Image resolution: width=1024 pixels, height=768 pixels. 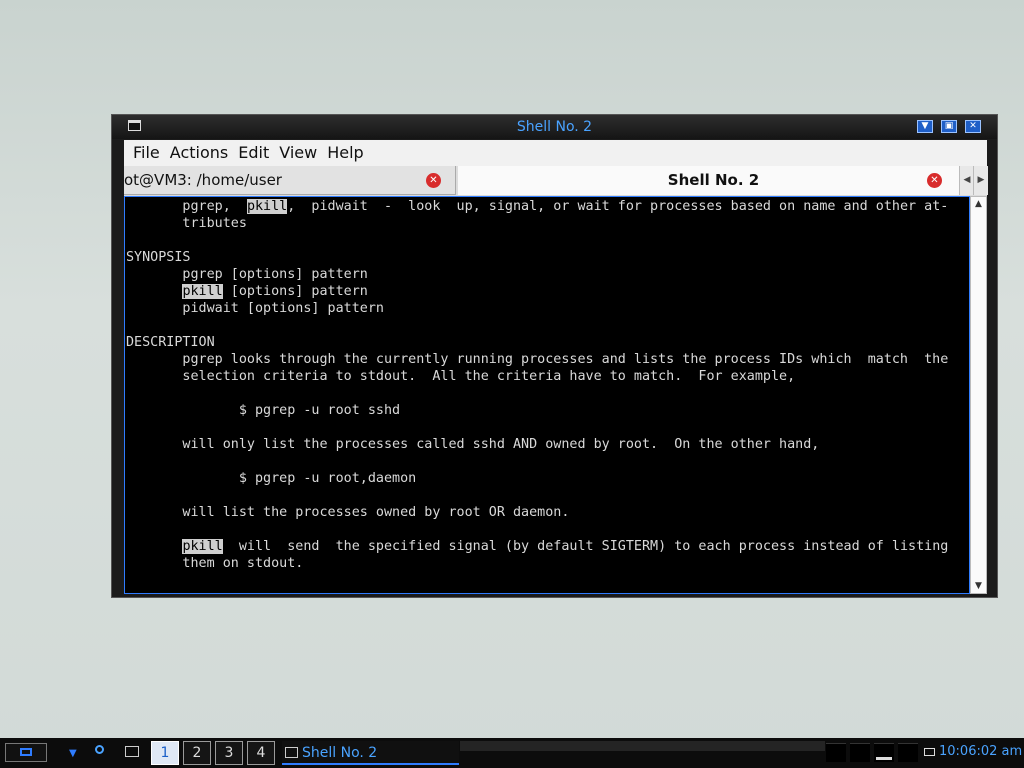 I want to click on maximize-icon: ▣, so click(x=949, y=126).